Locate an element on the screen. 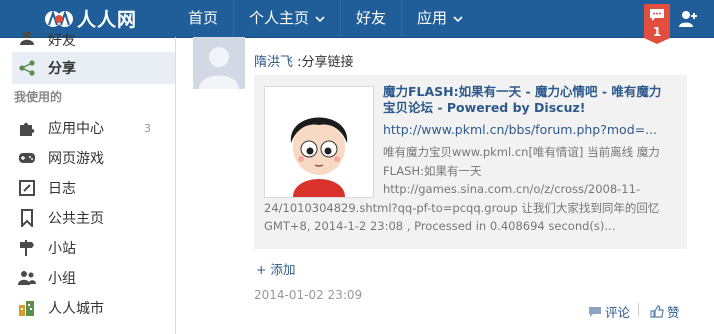 This screenshot has height=334, width=714. sidebar-item-share: 分享 is located at coordinates (93, 68).